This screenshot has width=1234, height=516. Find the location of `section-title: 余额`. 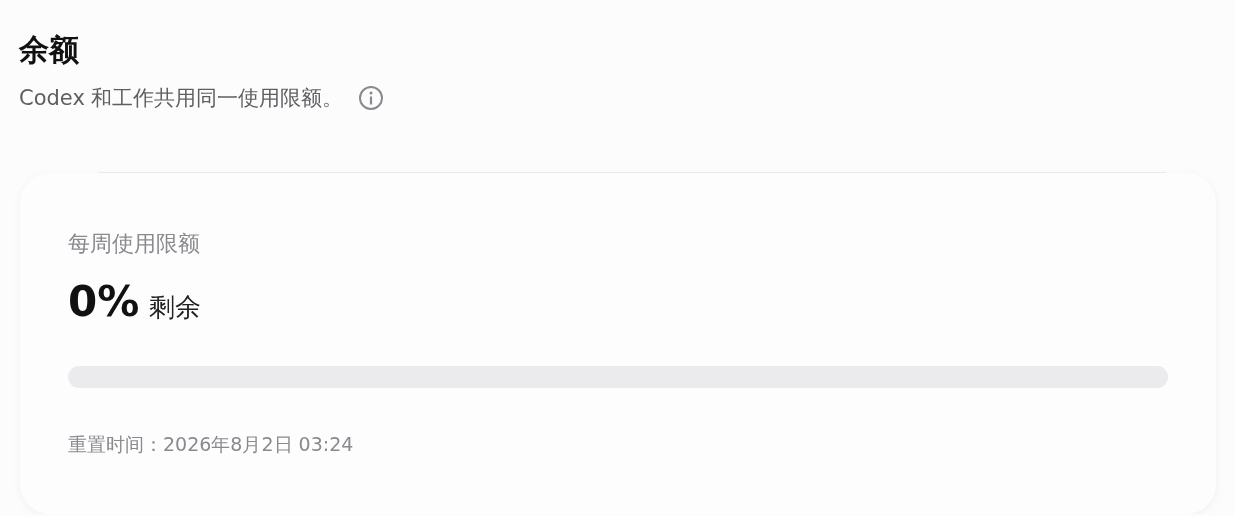

section-title: 余额 is located at coordinates (49, 50).